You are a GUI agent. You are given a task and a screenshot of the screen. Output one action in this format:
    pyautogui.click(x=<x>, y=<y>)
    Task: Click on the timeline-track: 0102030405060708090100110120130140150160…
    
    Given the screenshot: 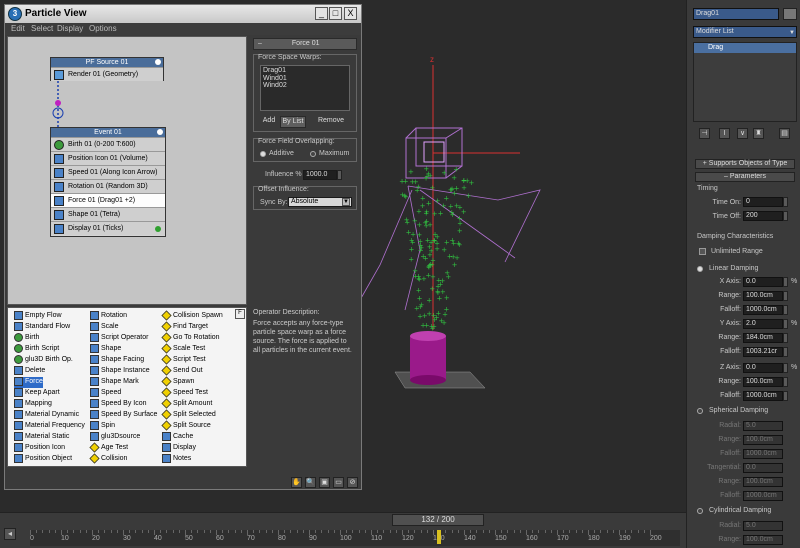 What is the action you would take?
    pyautogui.click(x=355, y=538)
    